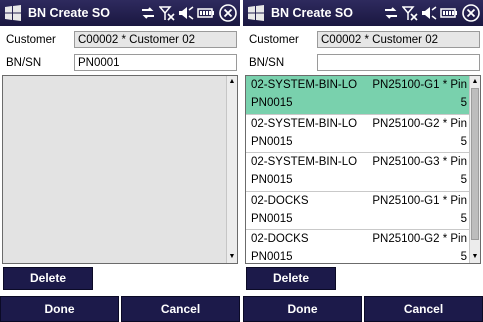 The height and width of the screenshot is (322, 483). Describe the element at coordinates (358, 95) in the screenshot. I see `list-item: 02-SYSTEM-BIN-LO PN25100-G1 * Pin PN0015 5` at that location.